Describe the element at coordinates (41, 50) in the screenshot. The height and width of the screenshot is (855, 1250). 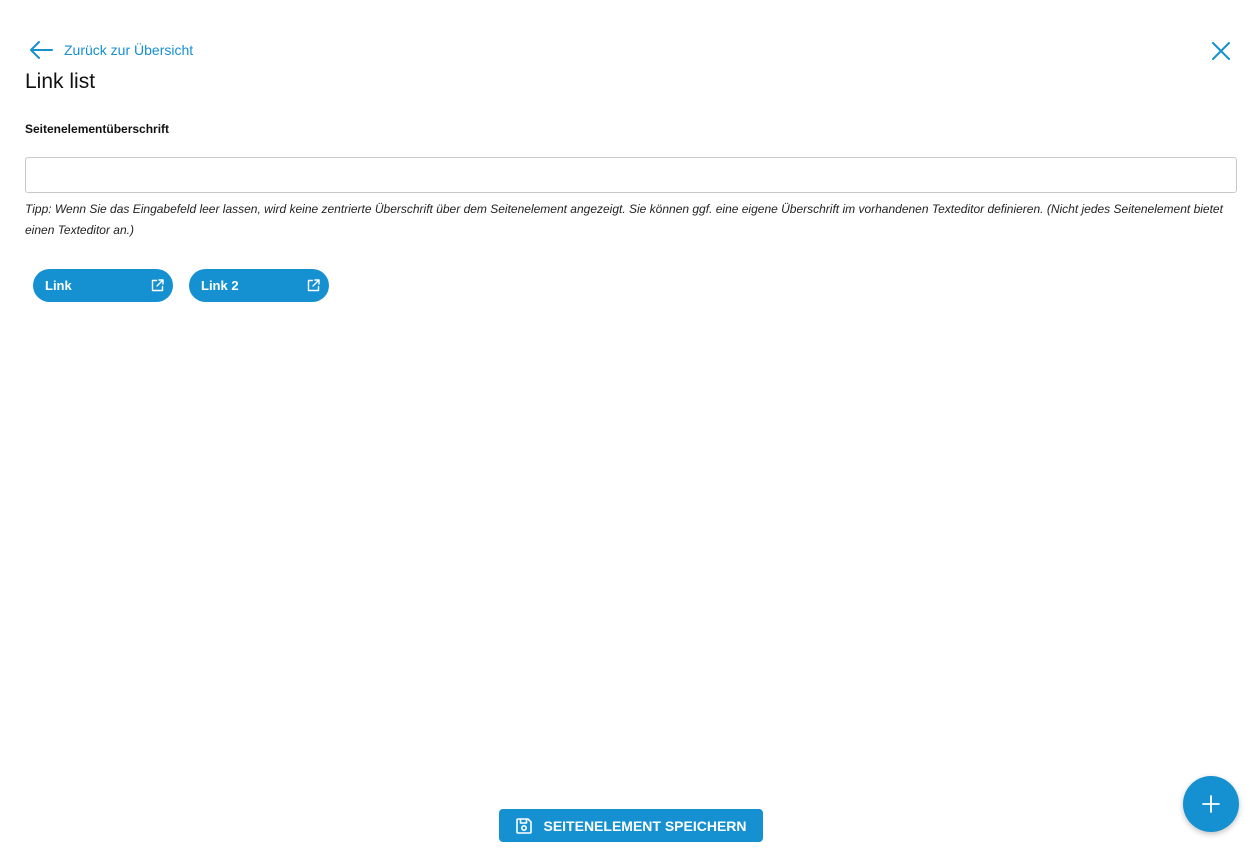
I see `arrow-left-icon` at that location.